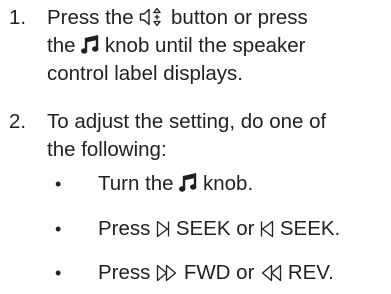 Image resolution: width=391 pixels, height=294 pixels. Describe the element at coordinates (177, 17) in the screenshot. I see `step-1-line-1: Press the button or press` at that location.